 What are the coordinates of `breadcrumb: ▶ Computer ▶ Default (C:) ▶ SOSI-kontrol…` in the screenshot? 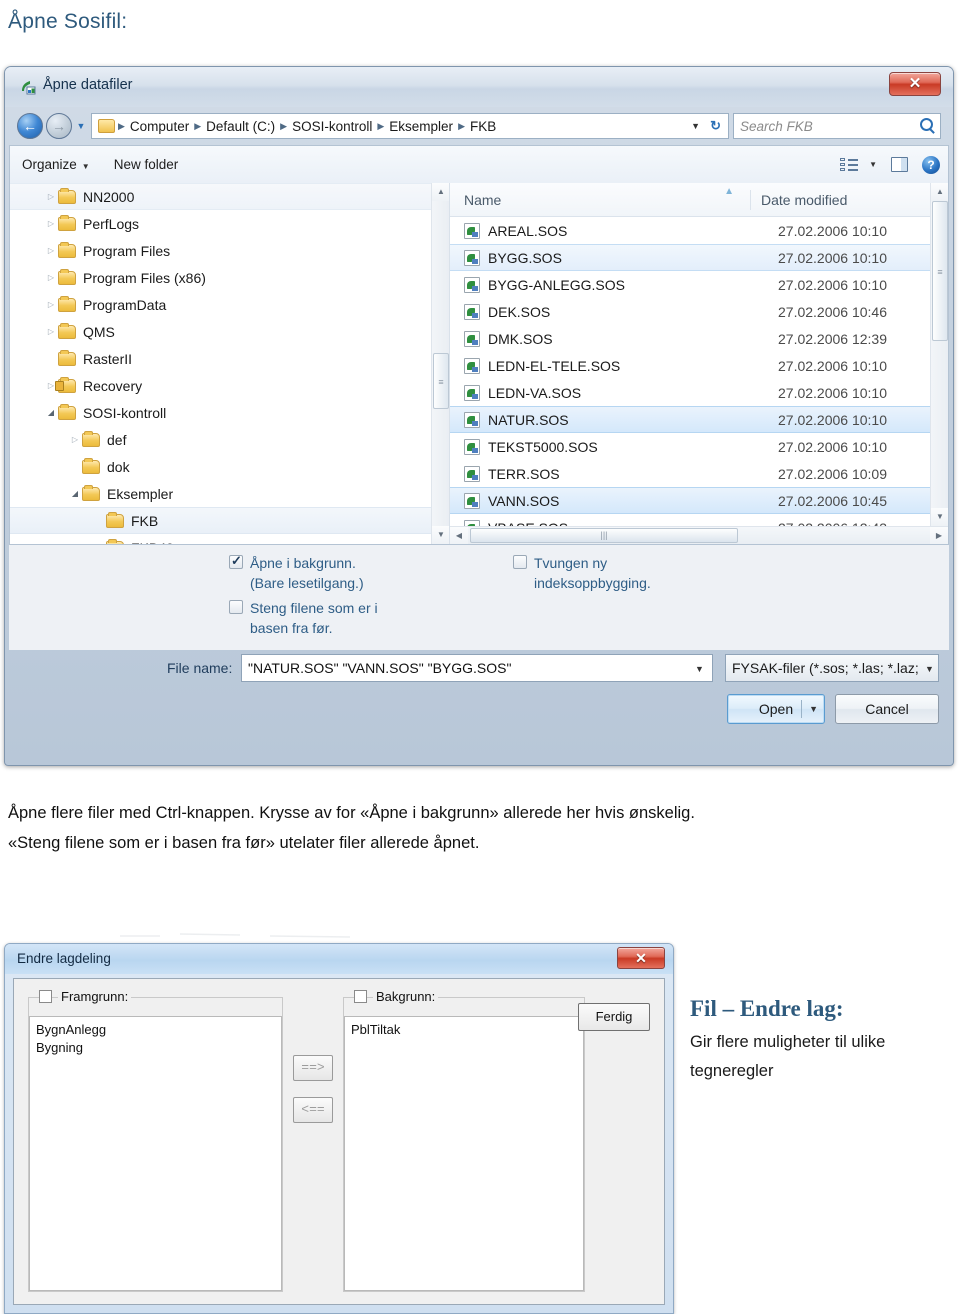 It's located at (410, 126).